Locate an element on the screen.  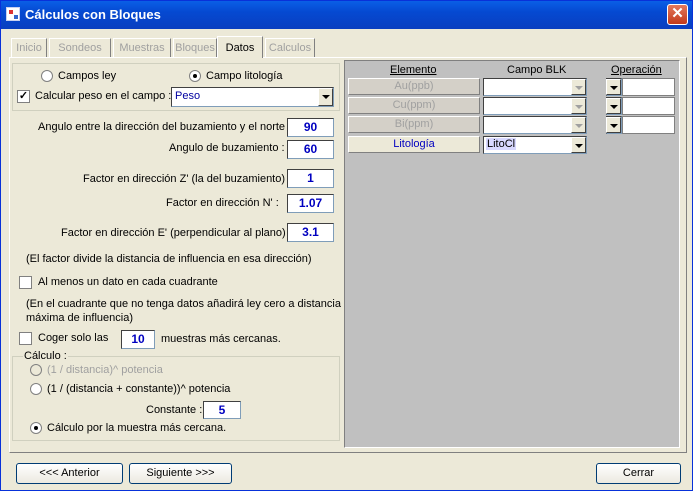
factor-e-input: 3.1 is located at coordinates (310, 232).